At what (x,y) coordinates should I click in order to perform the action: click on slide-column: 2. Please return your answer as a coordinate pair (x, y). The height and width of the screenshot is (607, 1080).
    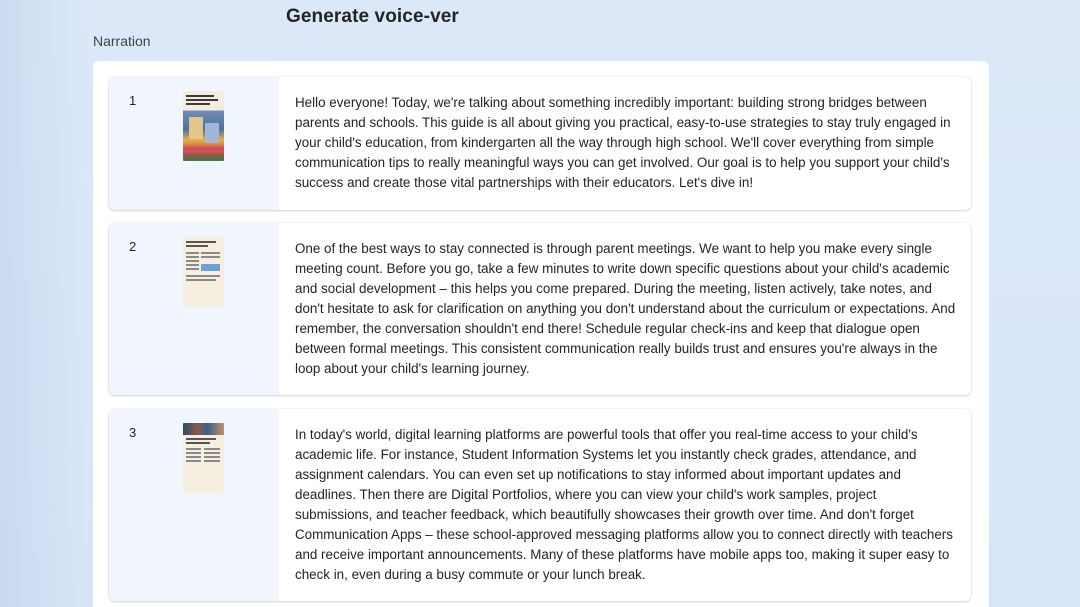
    Looking at the image, I should click on (194, 309).